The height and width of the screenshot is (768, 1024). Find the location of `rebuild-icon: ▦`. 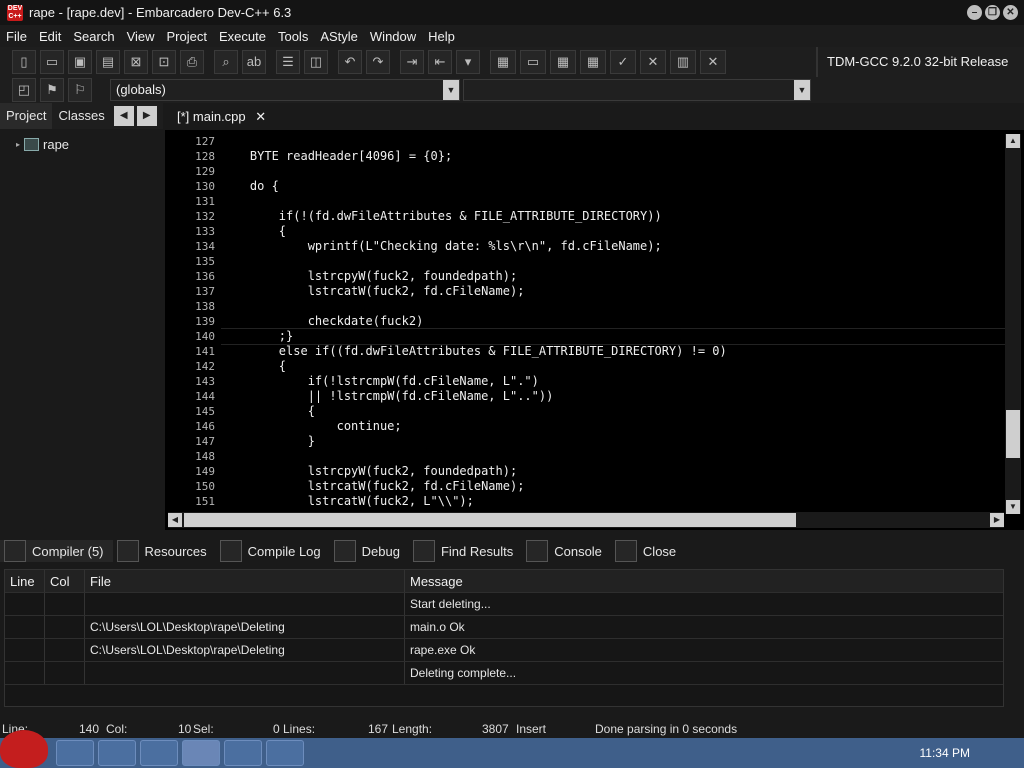

rebuild-icon: ▦ is located at coordinates (593, 62).